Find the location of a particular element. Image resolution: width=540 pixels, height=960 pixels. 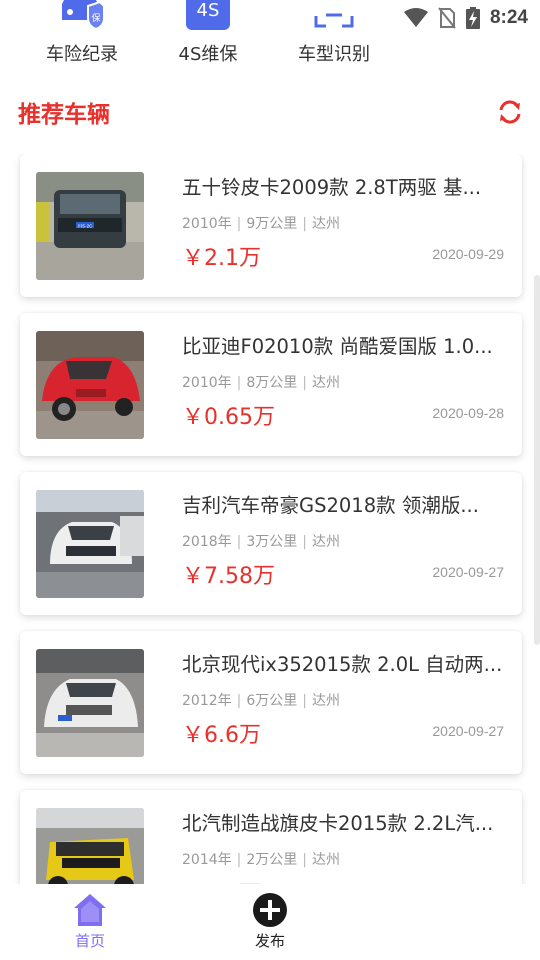

car-meta: 2010年 | 8万公里 | 达州 is located at coordinates (261, 383).